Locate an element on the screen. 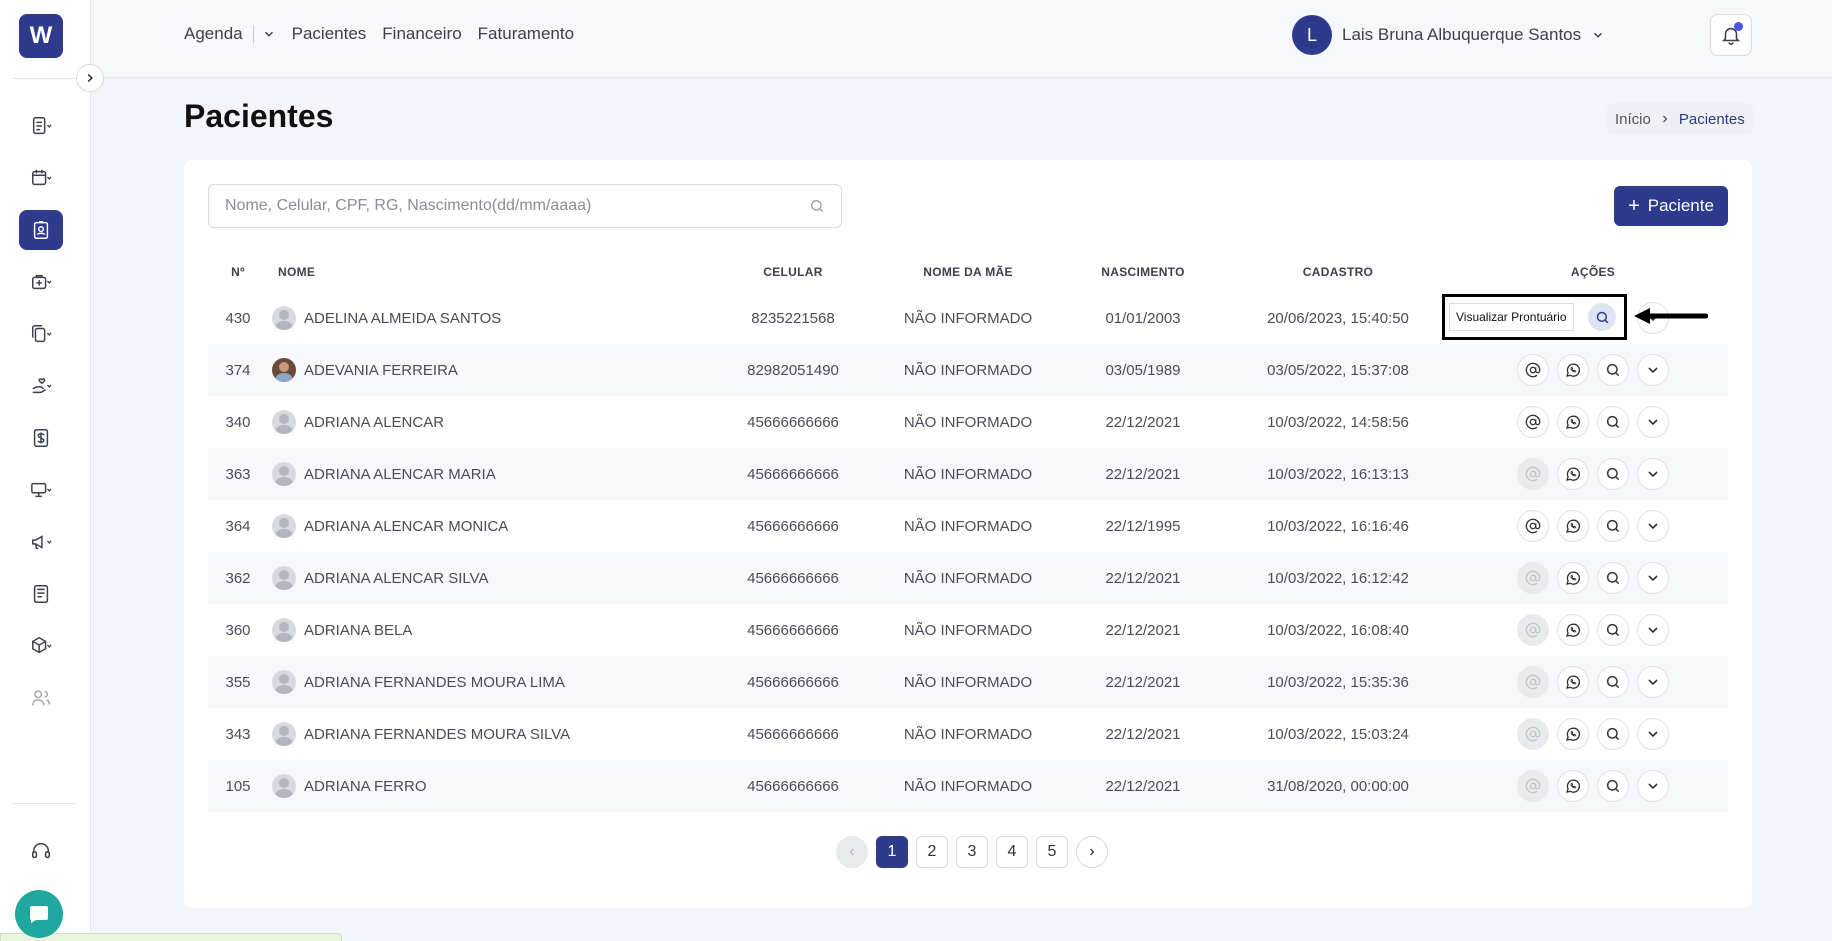 The width and height of the screenshot is (1832, 941). prev-page-button is located at coordinates (852, 852).